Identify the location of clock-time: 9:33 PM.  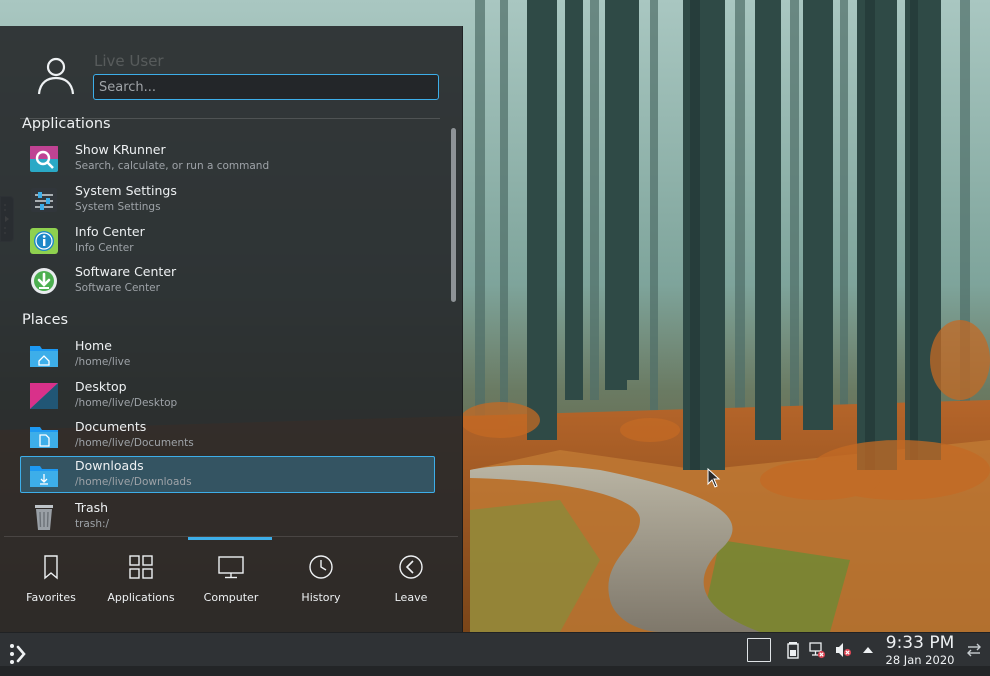
(920, 643).